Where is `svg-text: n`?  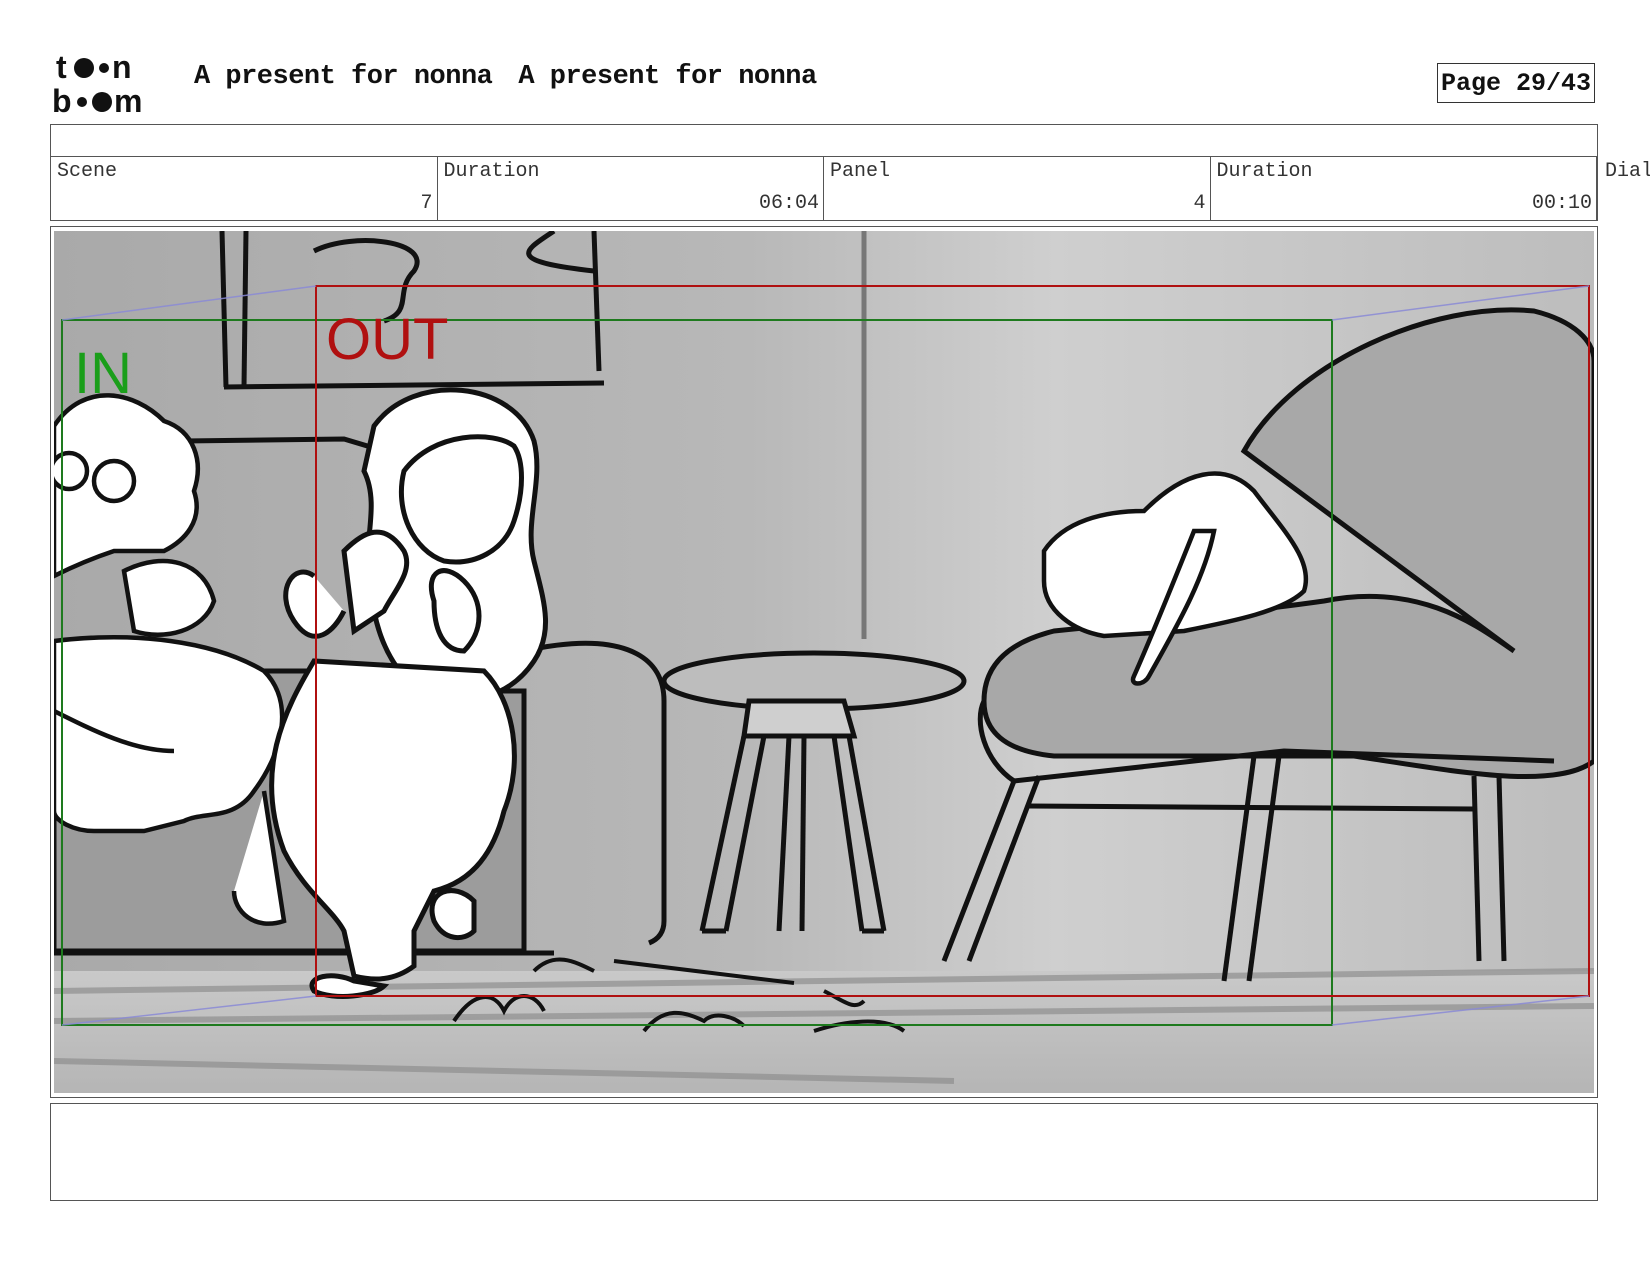
svg-text: n is located at coordinates (122, 67).